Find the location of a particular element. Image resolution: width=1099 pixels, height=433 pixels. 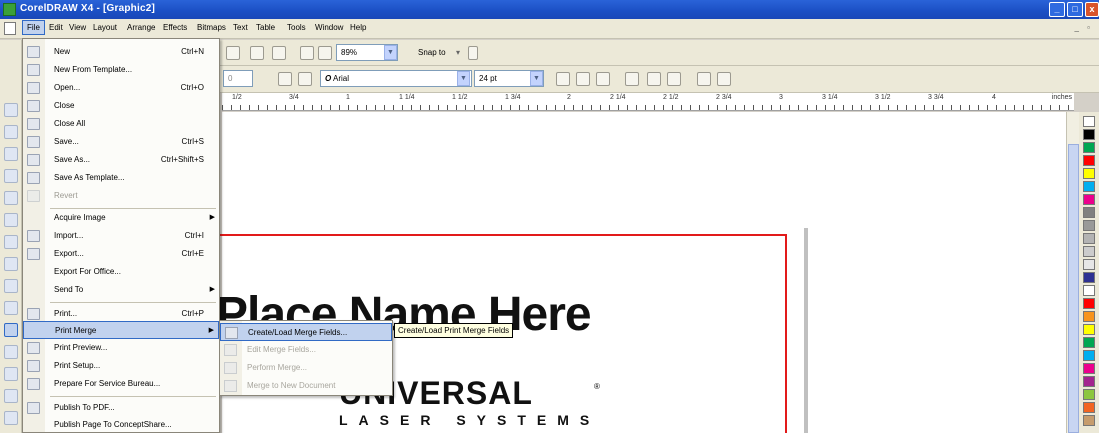

polygon-tool-icon is located at coordinates (11, 286).